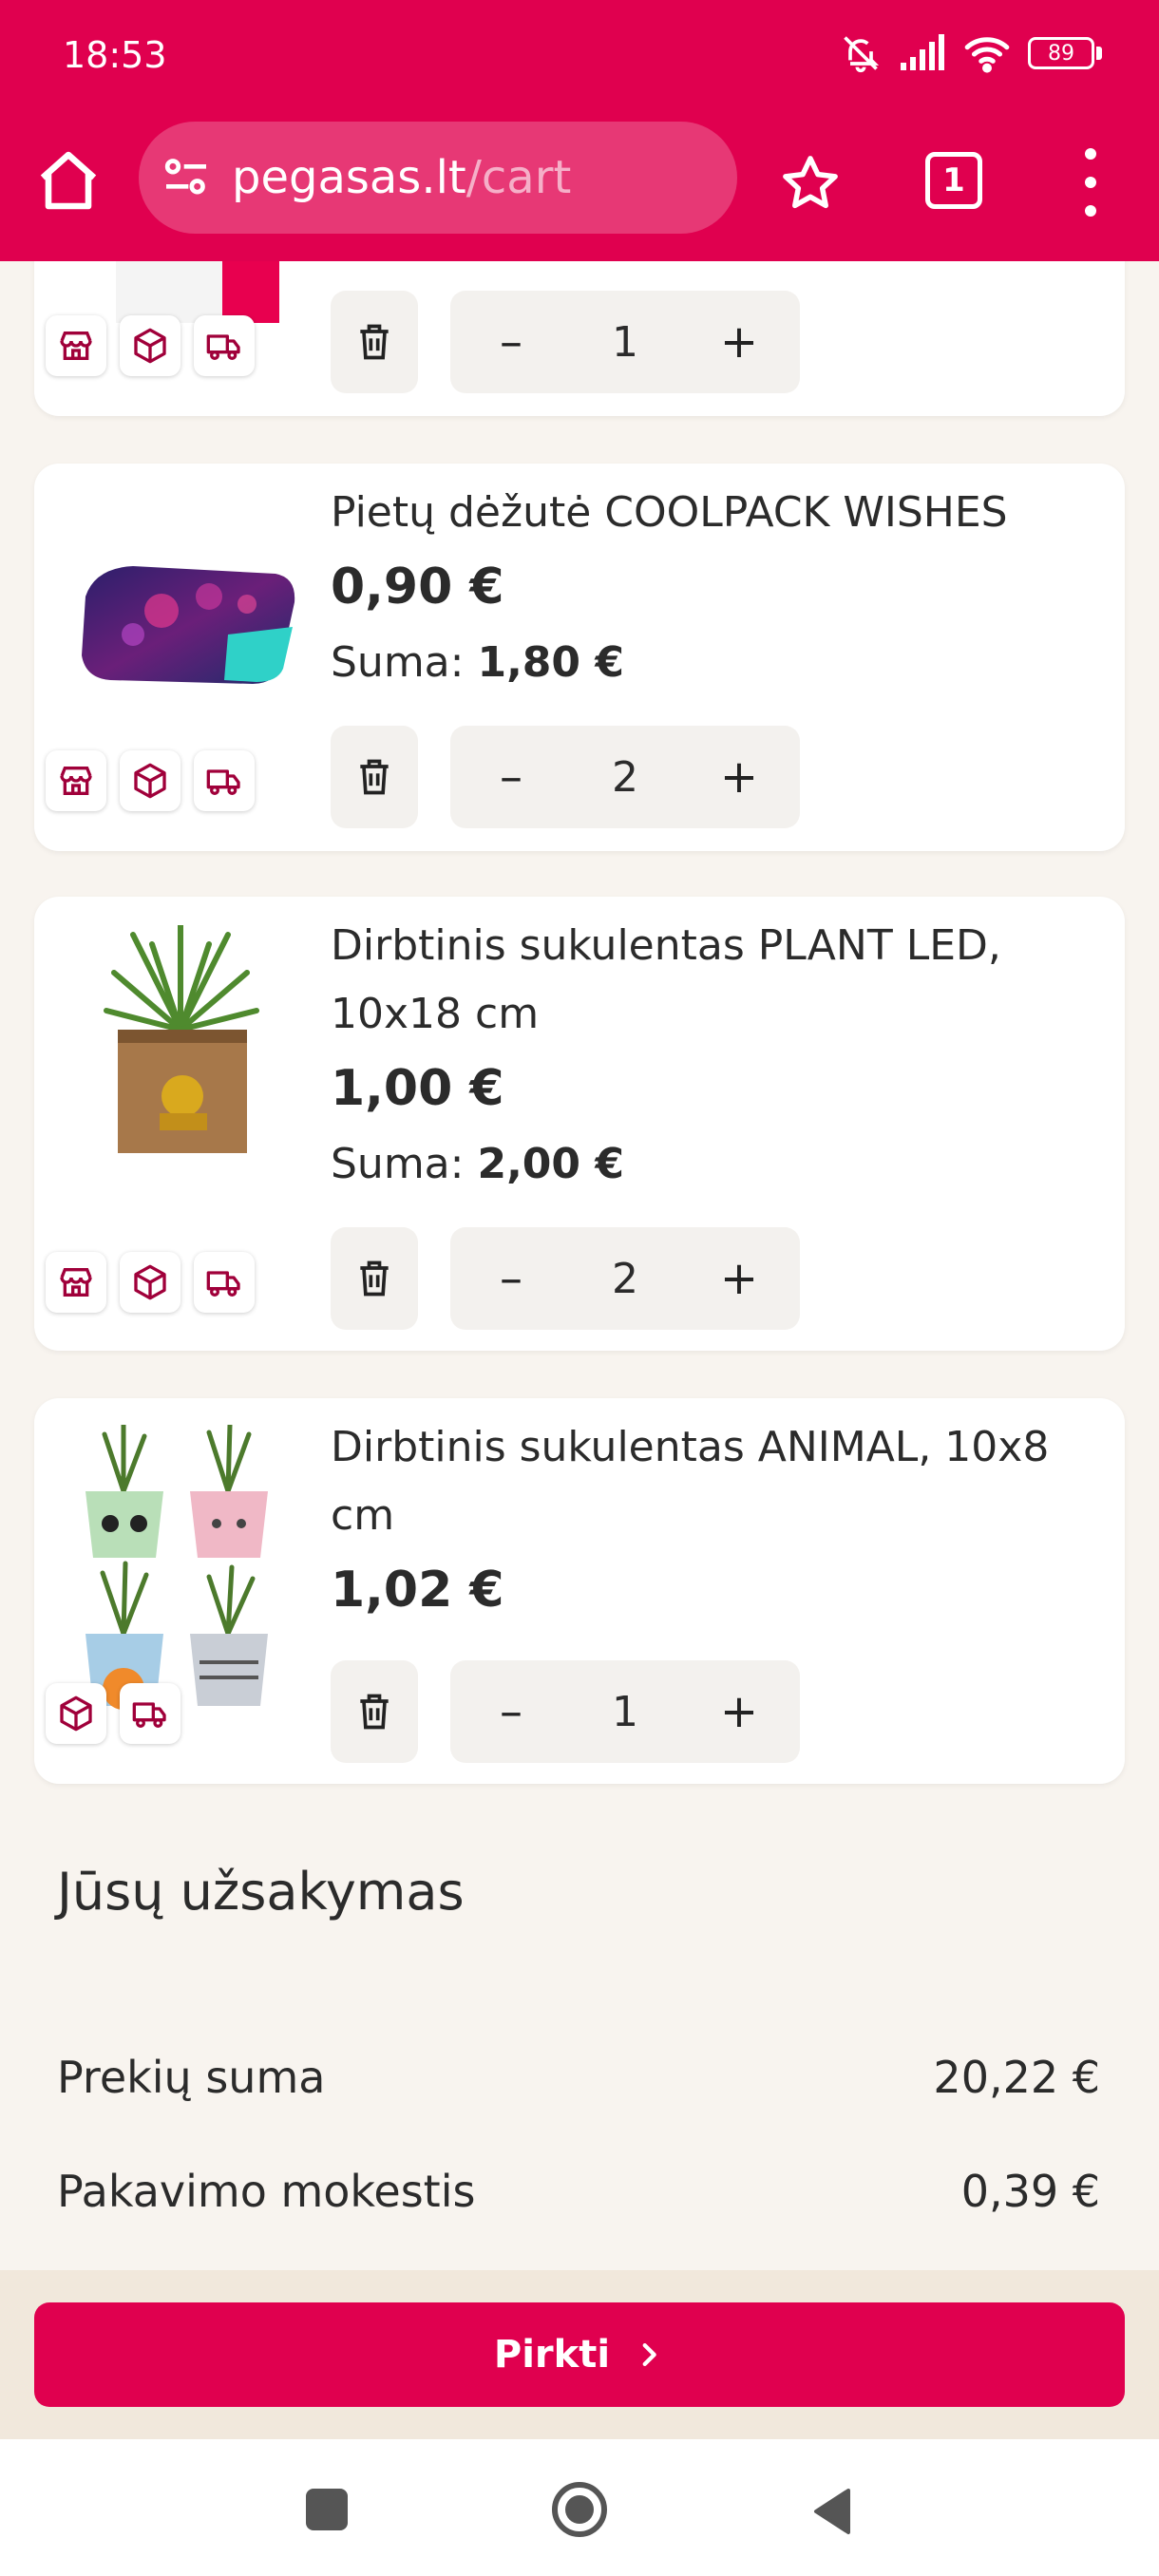 The image size is (1159, 2576). What do you see at coordinates (1016, 2077) in the screenshot?
I see `summary-value: 20,22 €` at bounding box center [1016, 2077].